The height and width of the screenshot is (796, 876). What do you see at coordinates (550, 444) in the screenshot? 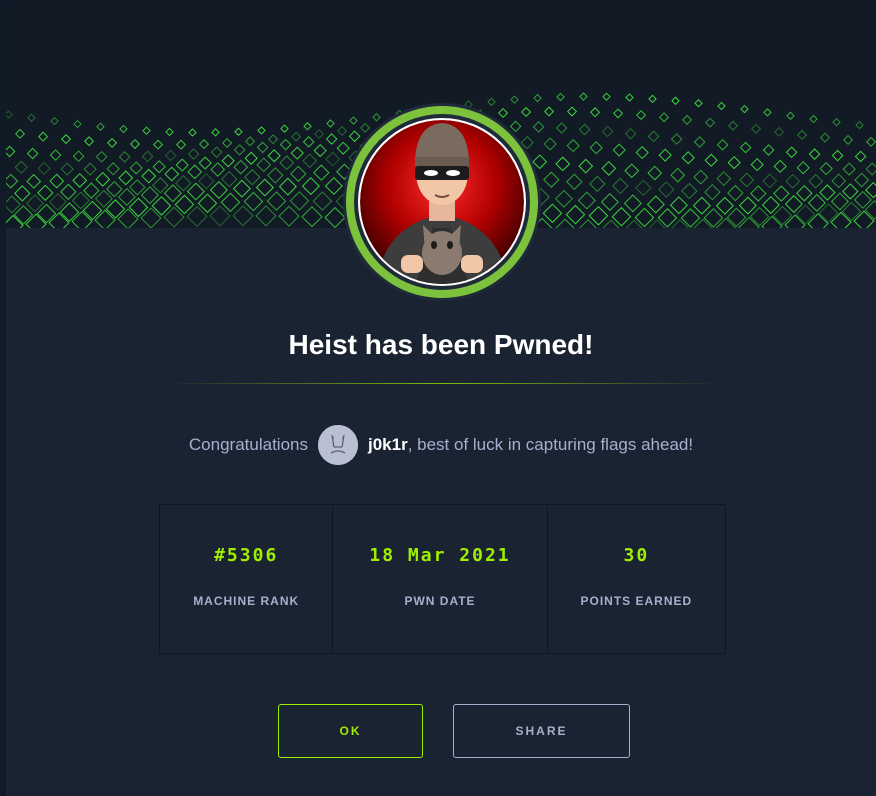
I see `congrats-suffix: , best of luck in capturing flags ahead!` at bounding box center [550, 444].